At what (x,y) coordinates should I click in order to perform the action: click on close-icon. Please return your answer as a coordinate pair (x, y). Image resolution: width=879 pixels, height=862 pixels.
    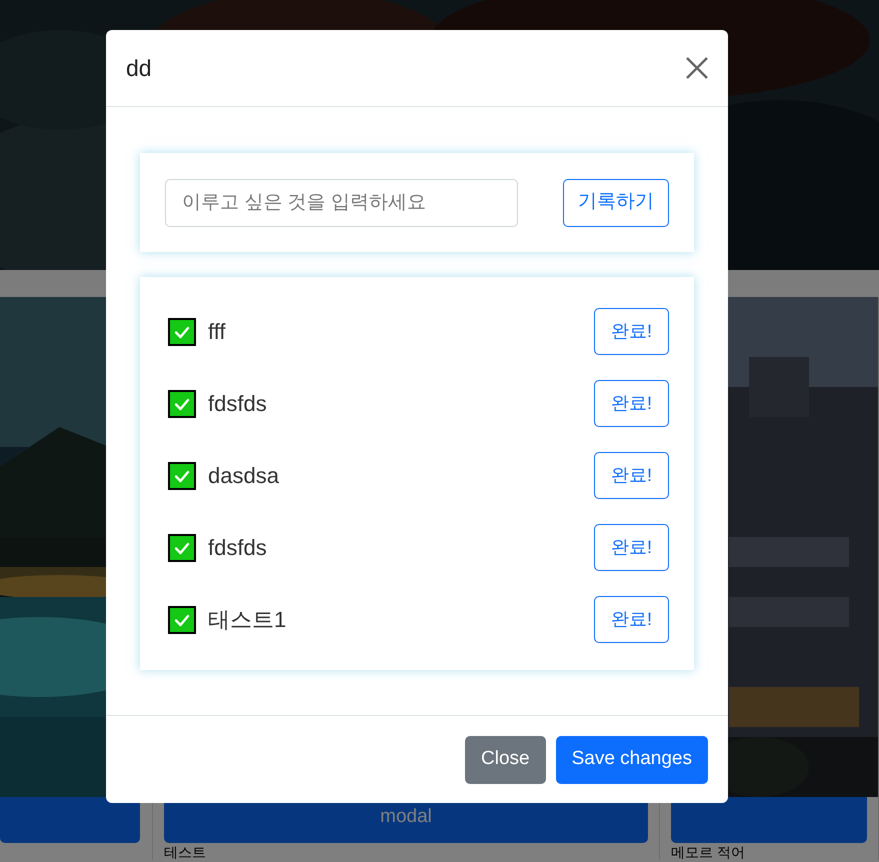
    Looking at the image, I should click on (697, 68).